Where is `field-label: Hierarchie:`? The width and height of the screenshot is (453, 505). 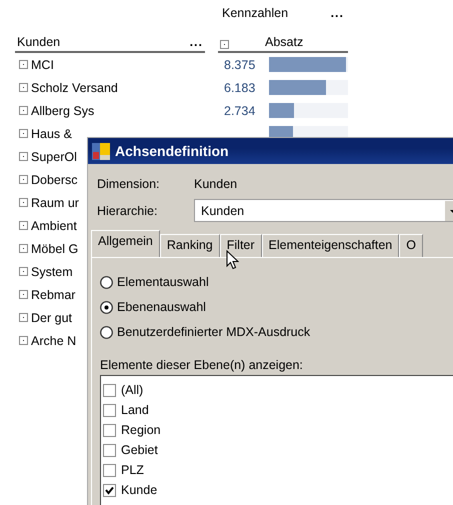 field-label: Hierarchie: is located at coordinates (127, 211).